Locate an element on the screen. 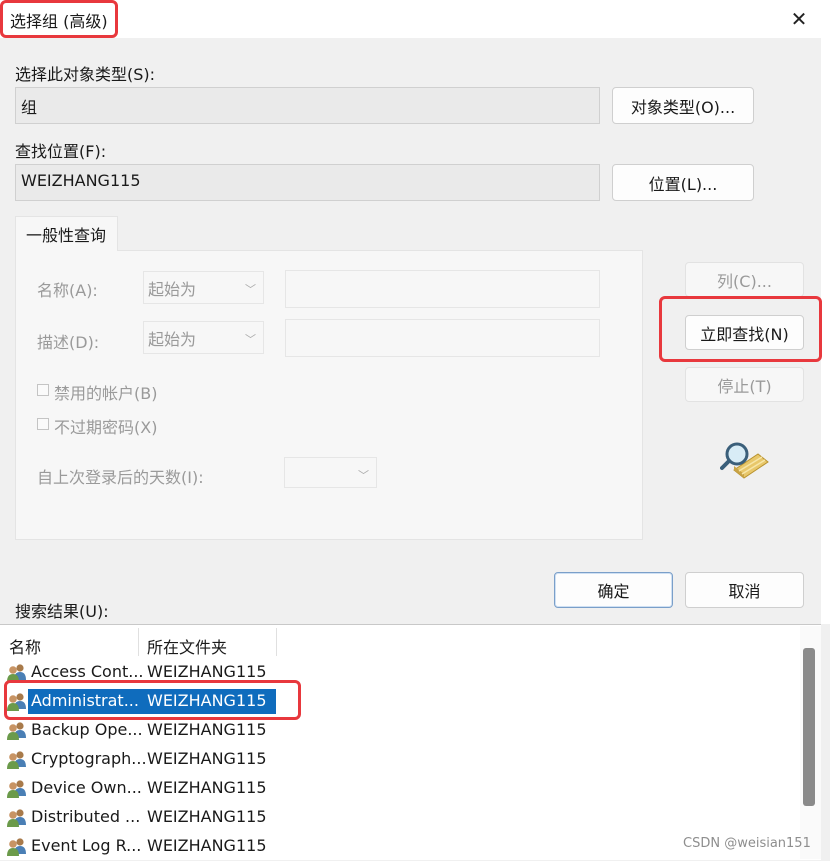 This screenshot has height=861, width=830. title-highlight-box is located at coordinates (59, 19).